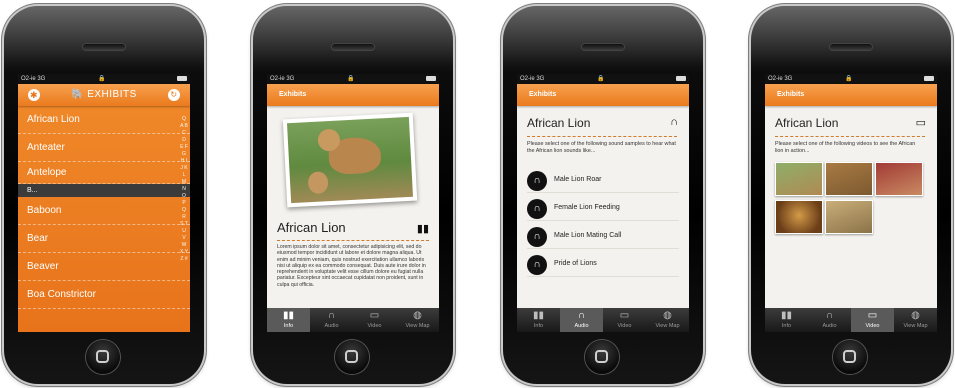 The image size is (955, 388). What do you see at coordinates (575, 263) in the screenshot?
I see `sound-label: Pride of Lions` at bounding box center [575, 263].